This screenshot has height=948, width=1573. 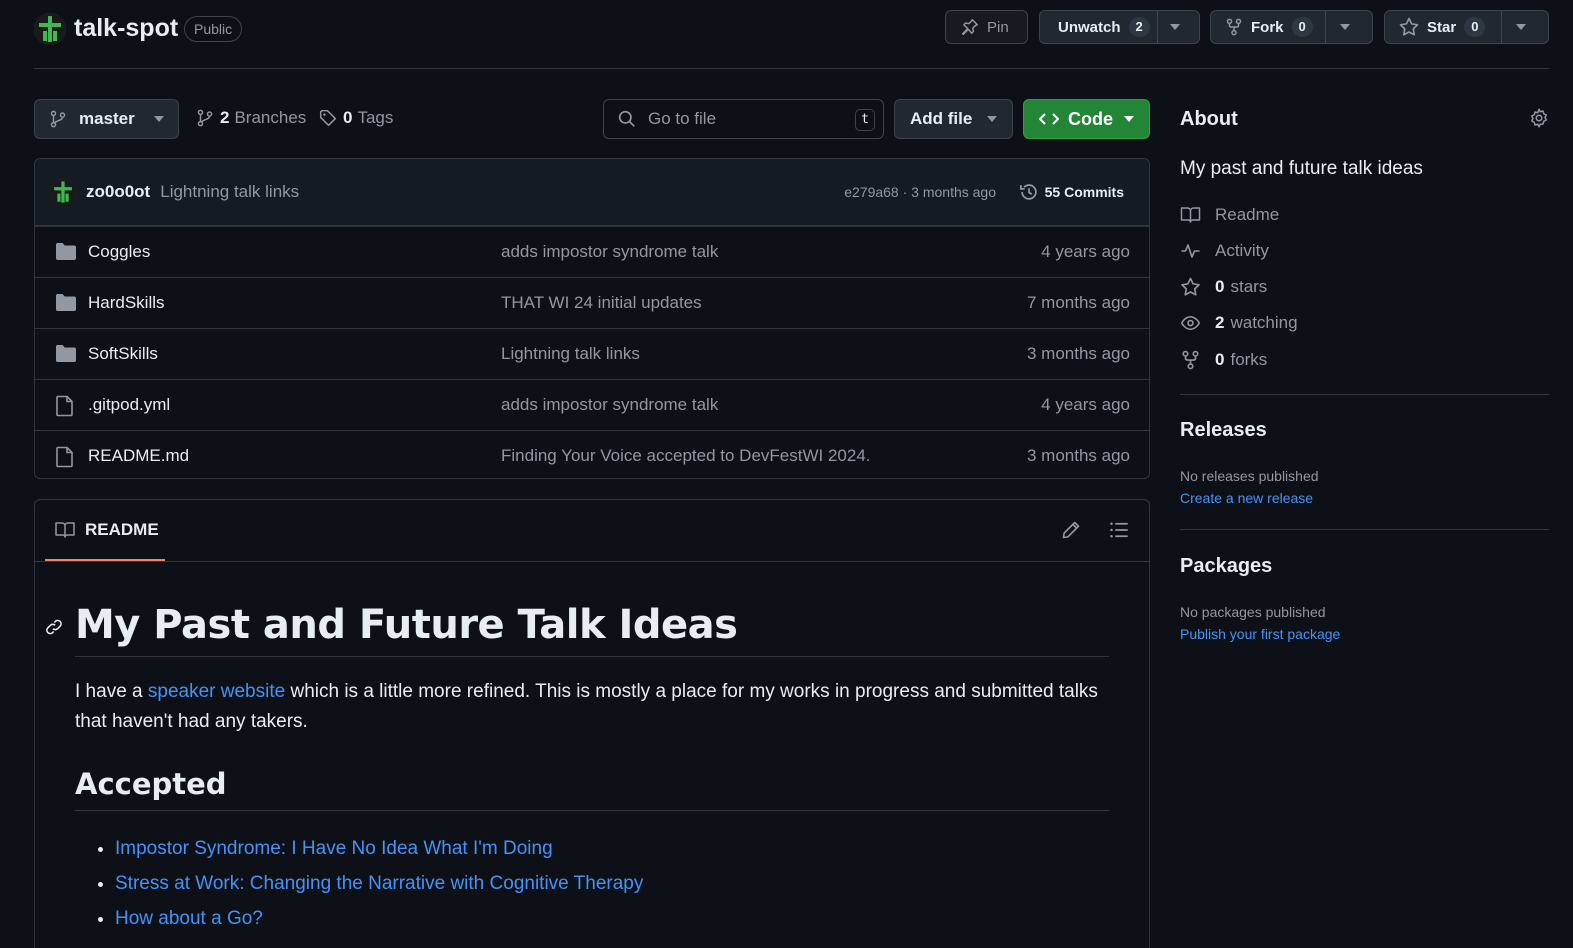 I want to click on branch-icon, so click(x=205, y=118).